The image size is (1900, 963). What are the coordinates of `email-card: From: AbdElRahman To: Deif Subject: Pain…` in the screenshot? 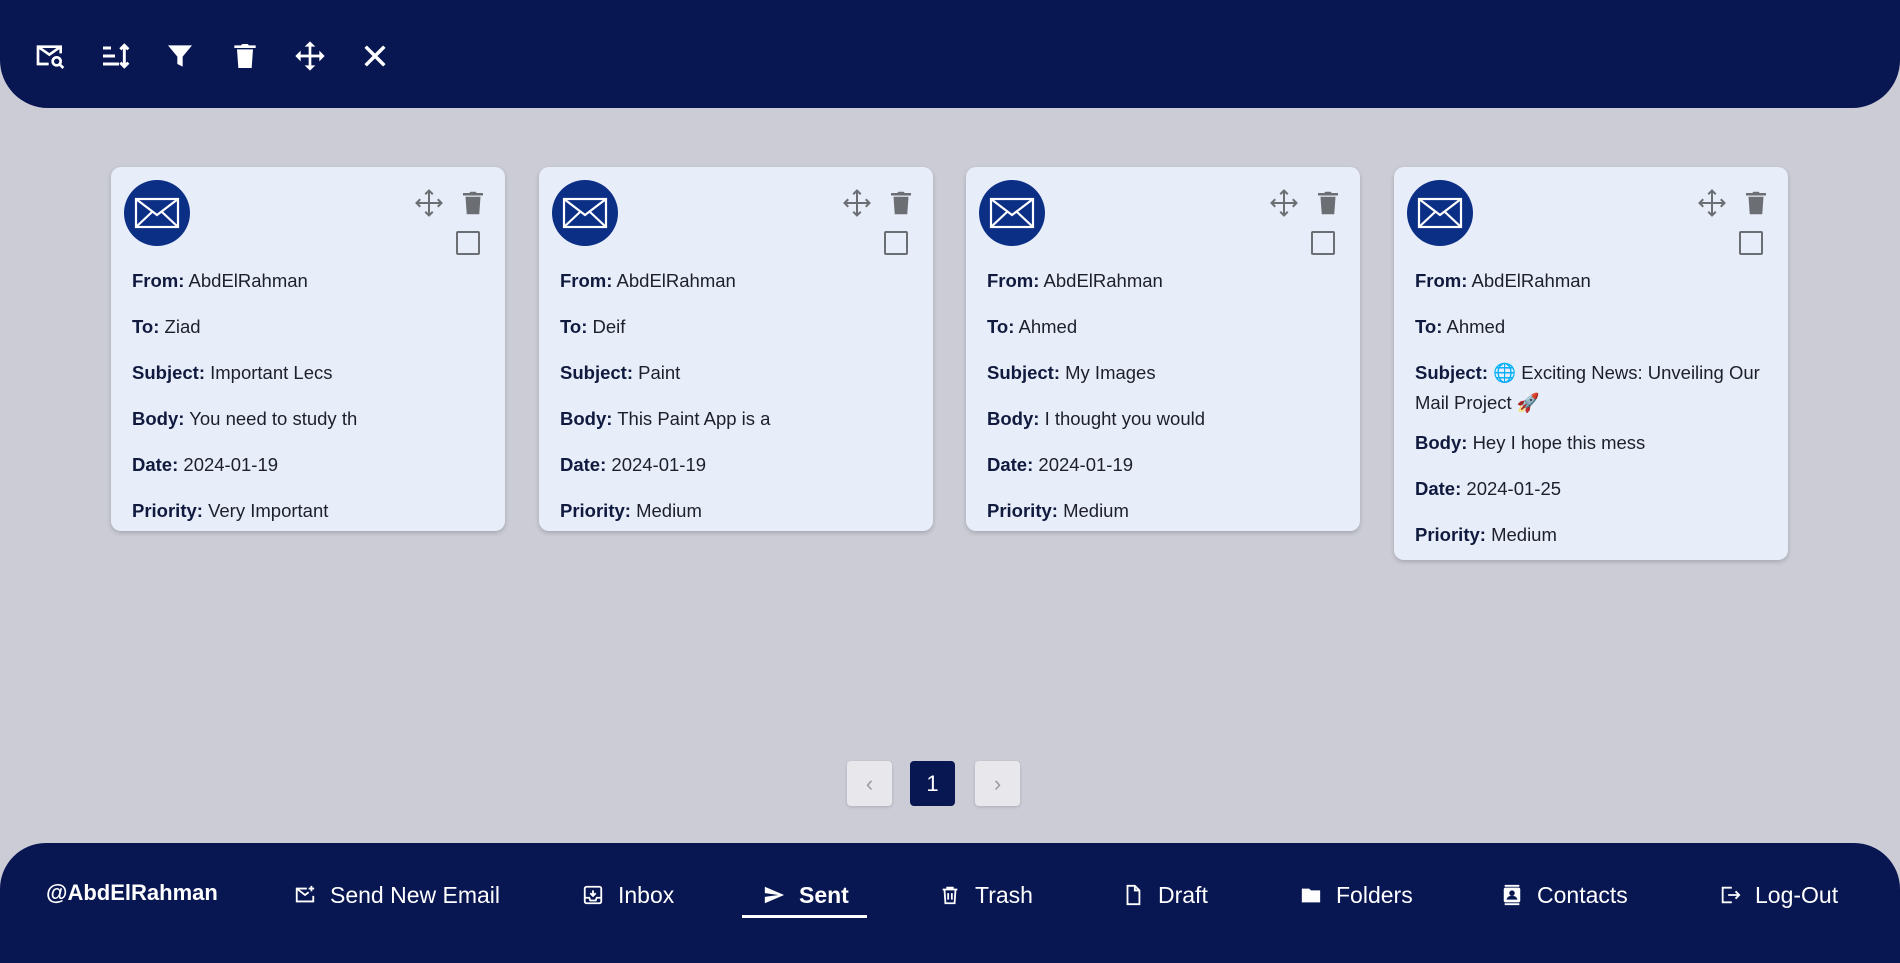 It's located at (736, 349).